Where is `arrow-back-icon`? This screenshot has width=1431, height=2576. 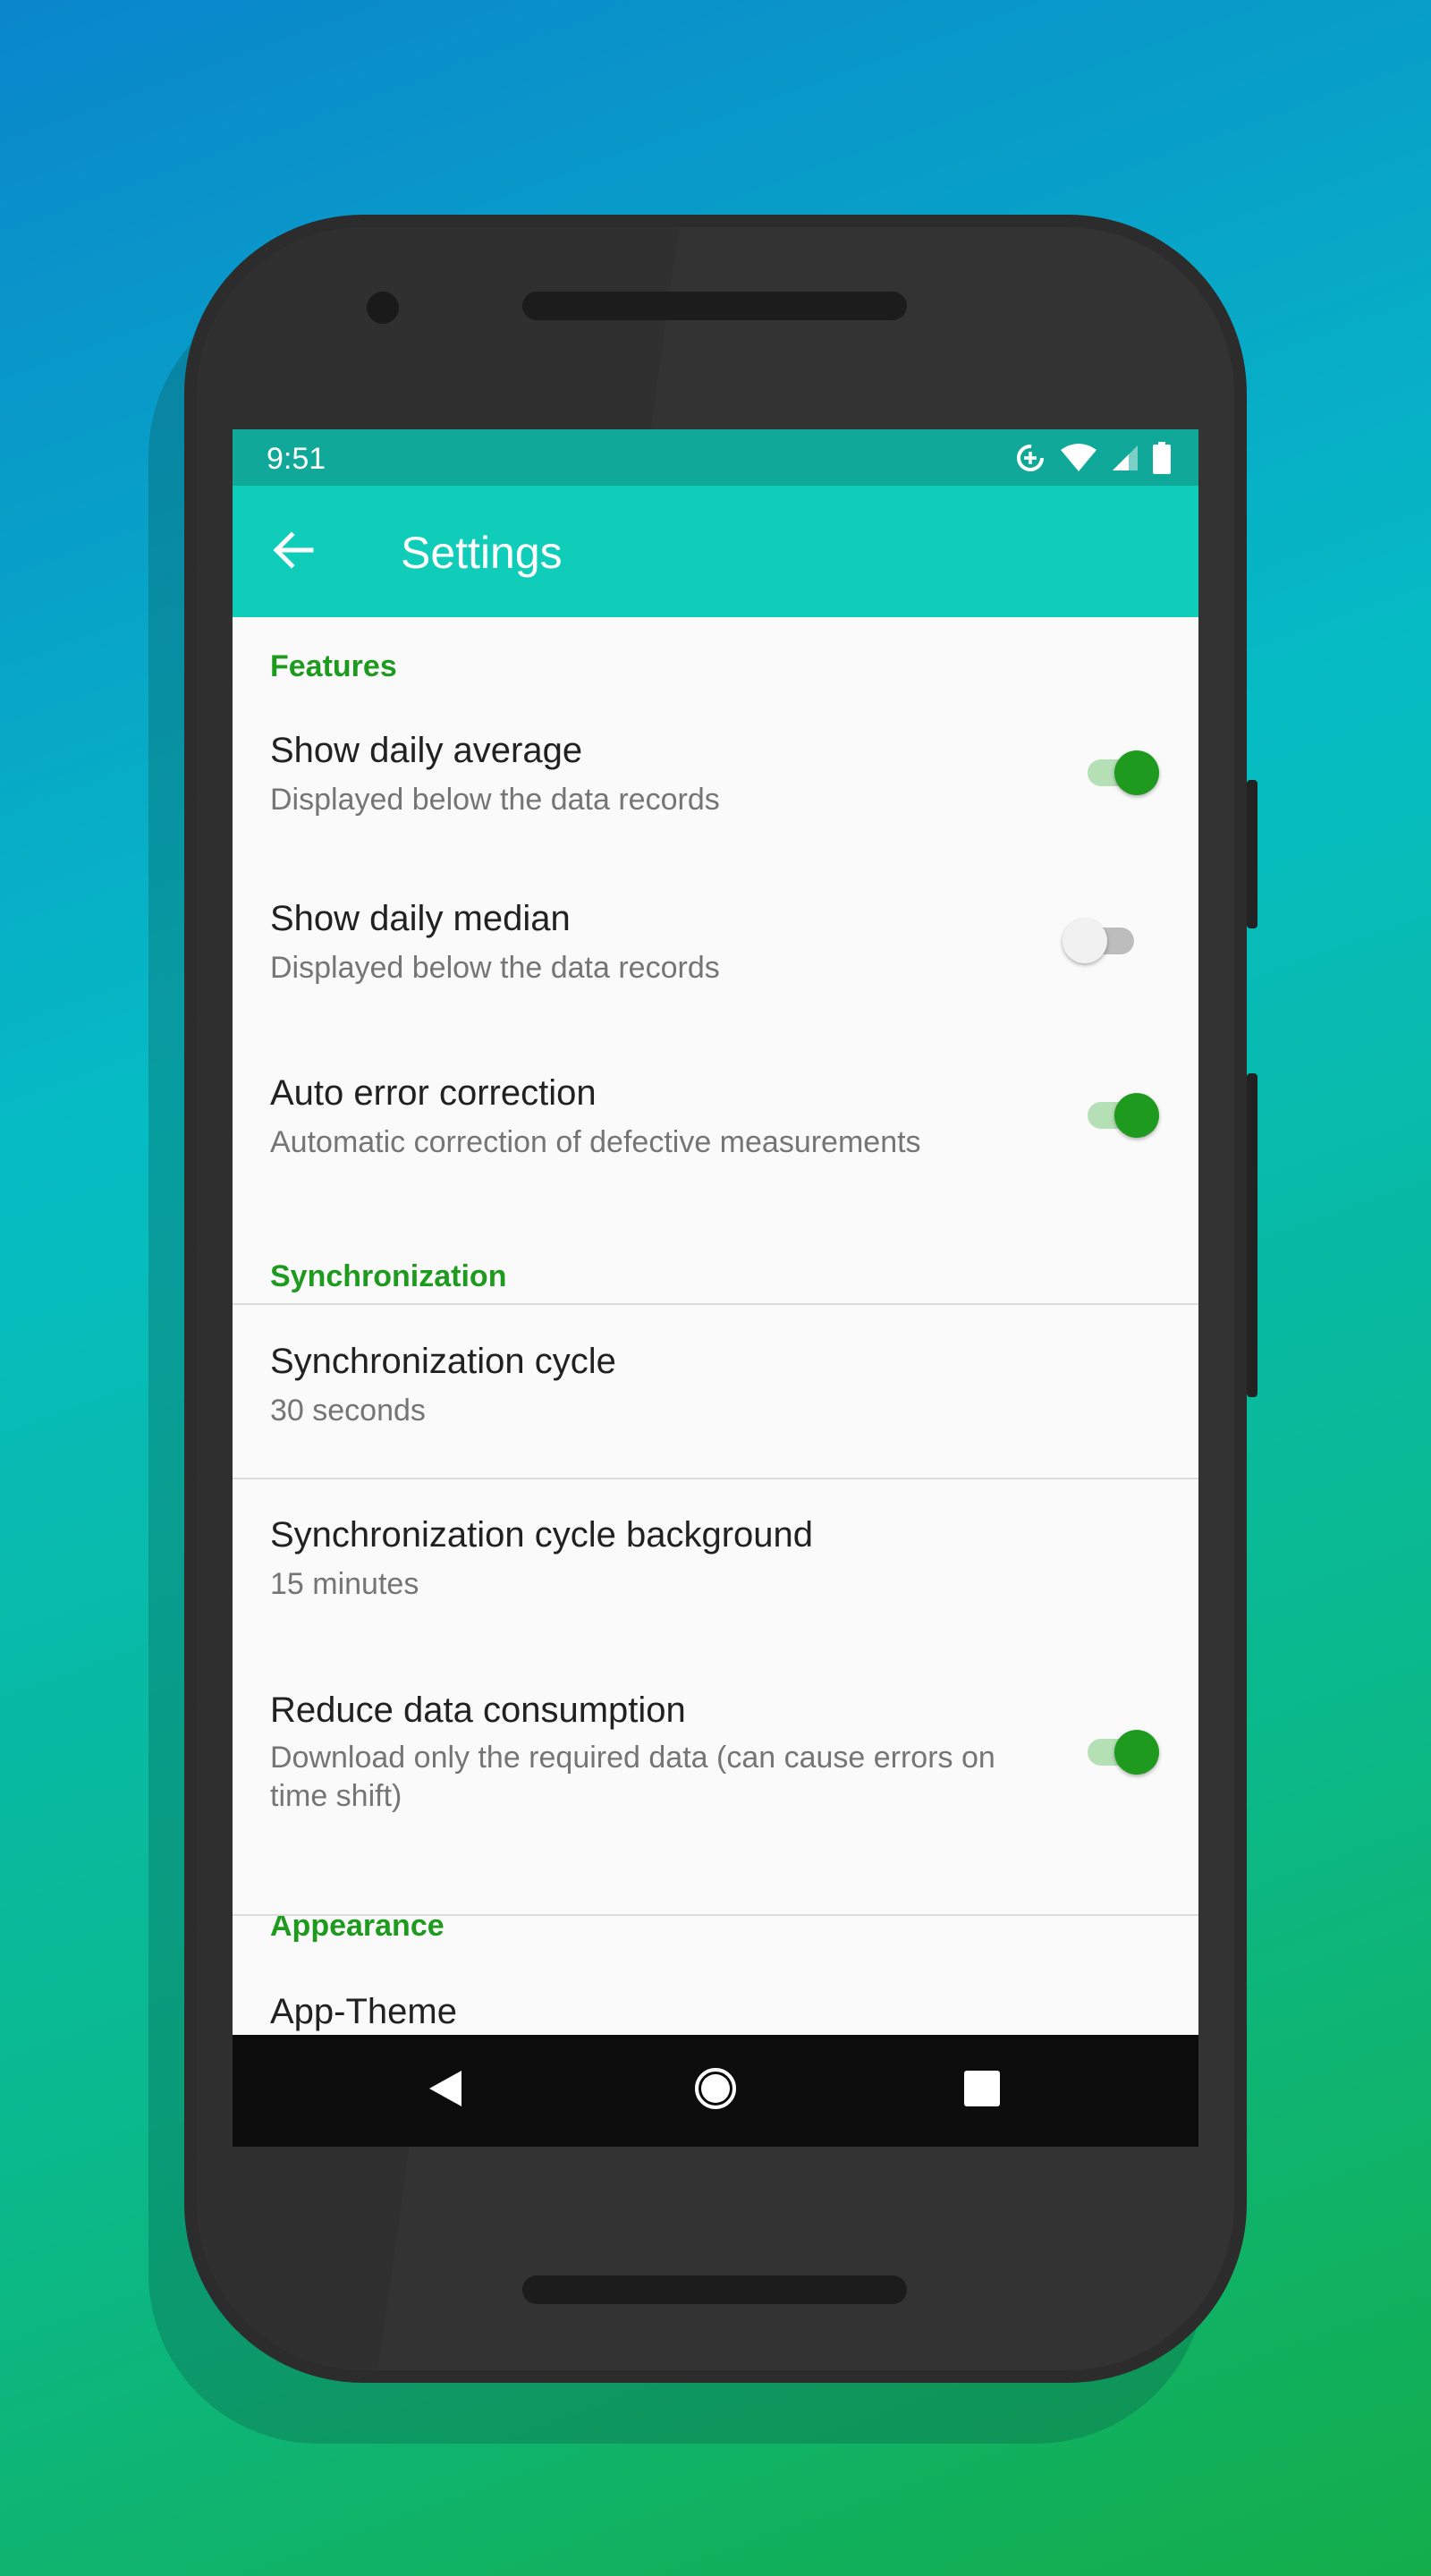
arrow-back-icon is located at coordinates (293, 552).